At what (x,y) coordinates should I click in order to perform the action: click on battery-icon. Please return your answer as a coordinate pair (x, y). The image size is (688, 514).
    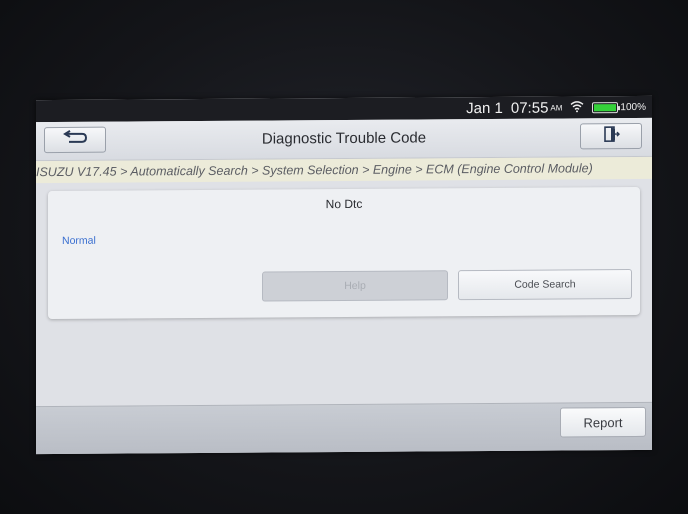
    Looking at the image, I should click on (605, 107).